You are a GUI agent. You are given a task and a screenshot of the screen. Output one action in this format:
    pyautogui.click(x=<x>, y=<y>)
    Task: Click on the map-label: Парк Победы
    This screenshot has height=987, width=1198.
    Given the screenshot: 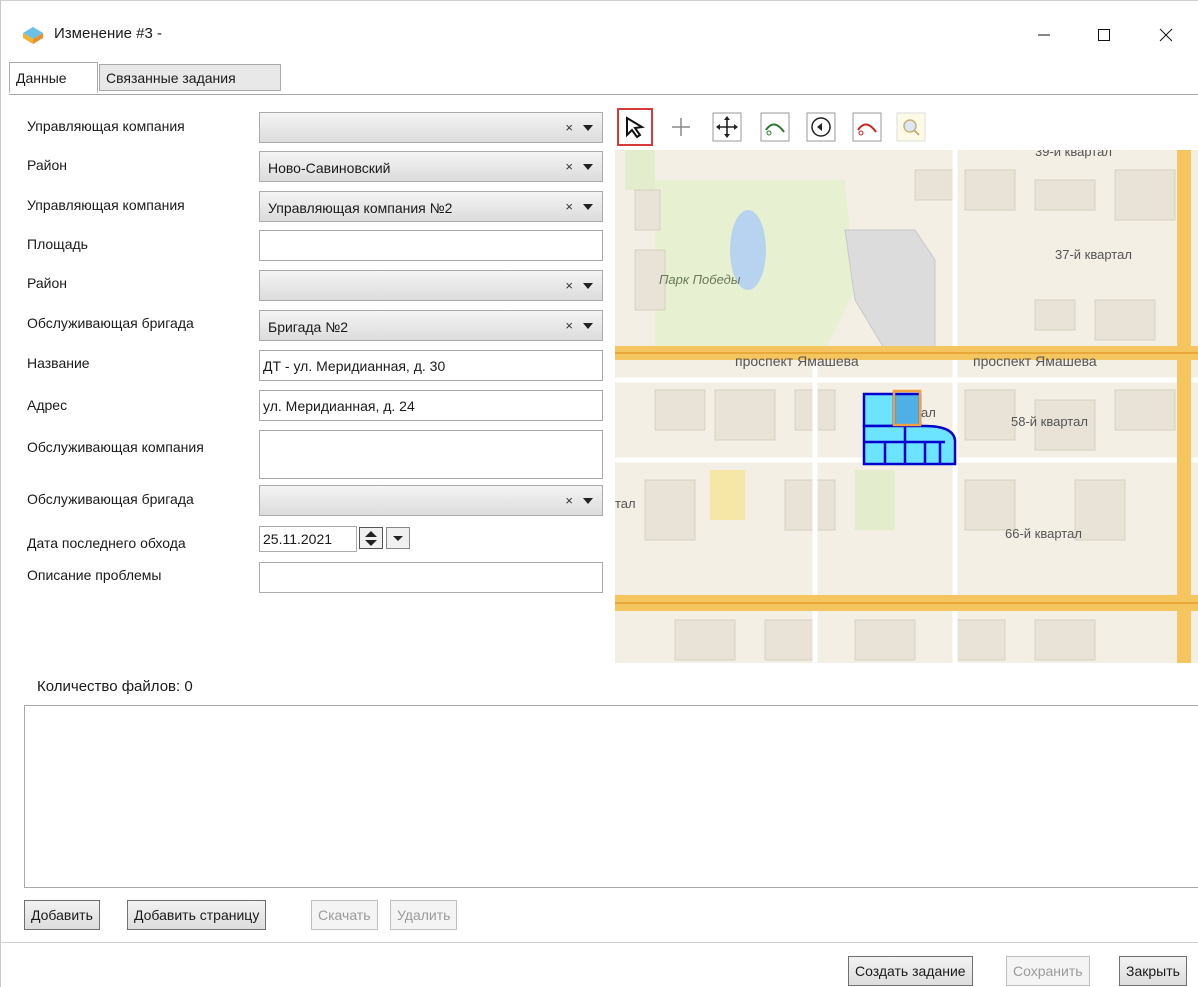 What is the action you would take?
    pyautogui.click(x=700, y=279)
    